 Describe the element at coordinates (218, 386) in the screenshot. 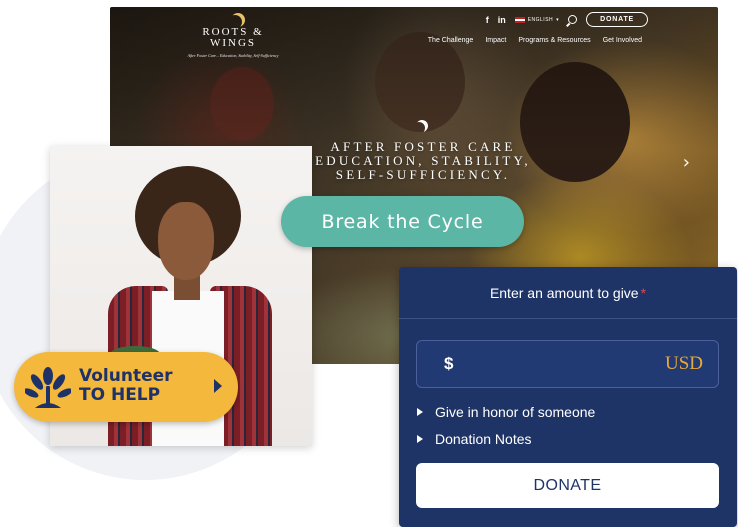

I see `play-arrow-icon` at that location.